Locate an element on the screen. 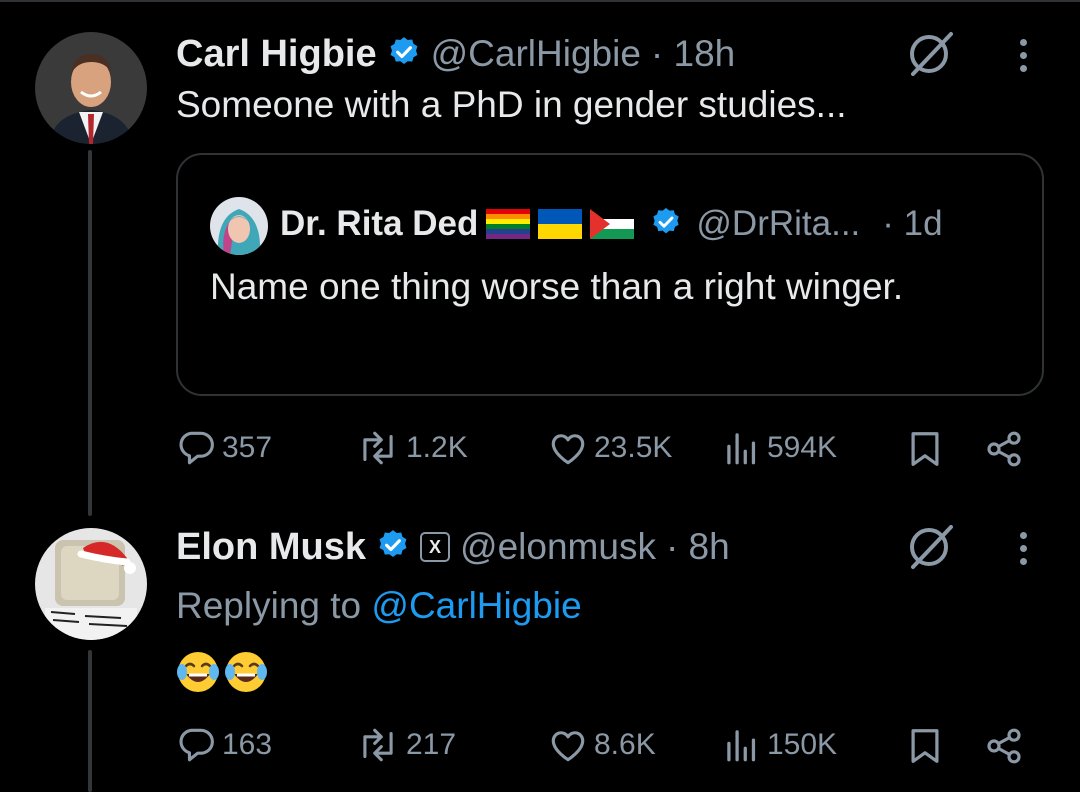  like-button: 23.5K is located at coordinates (610, 448).